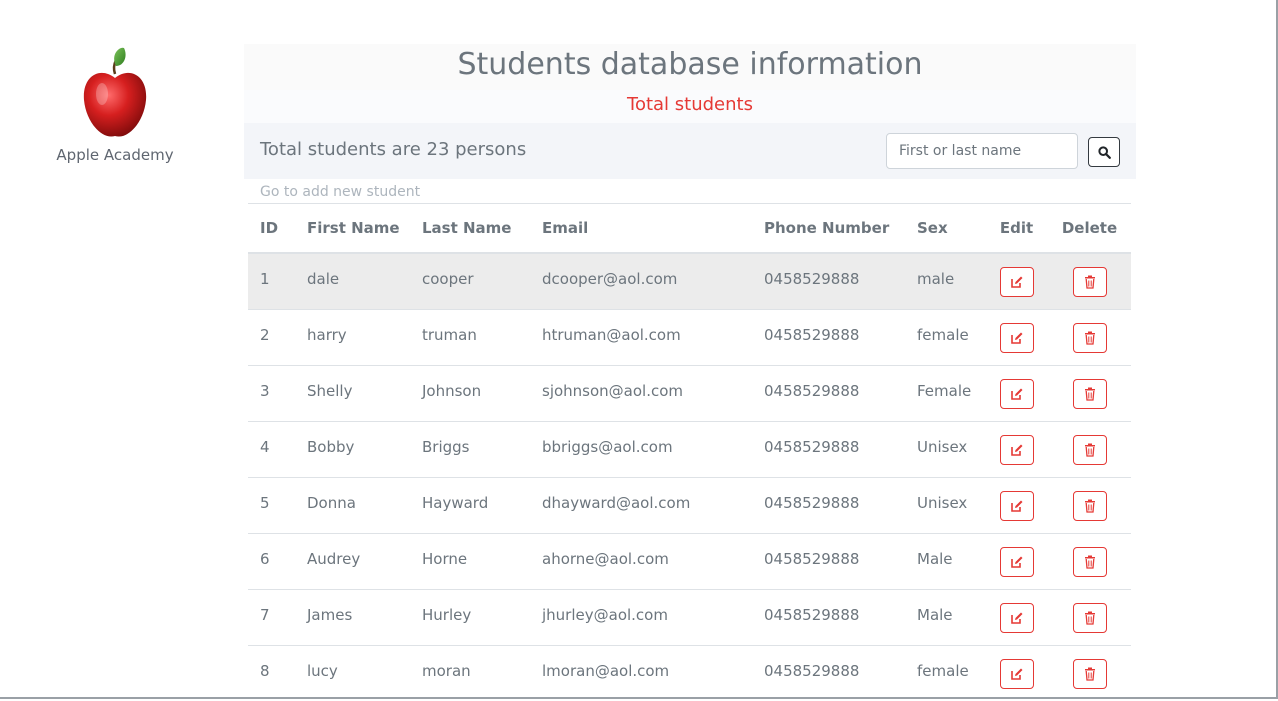 The height and width of the screenshot is (701, 1278). I want to click on table-row: 8 lucy moran lmoran@aol.com 0458529888 female, so click(689, 672).